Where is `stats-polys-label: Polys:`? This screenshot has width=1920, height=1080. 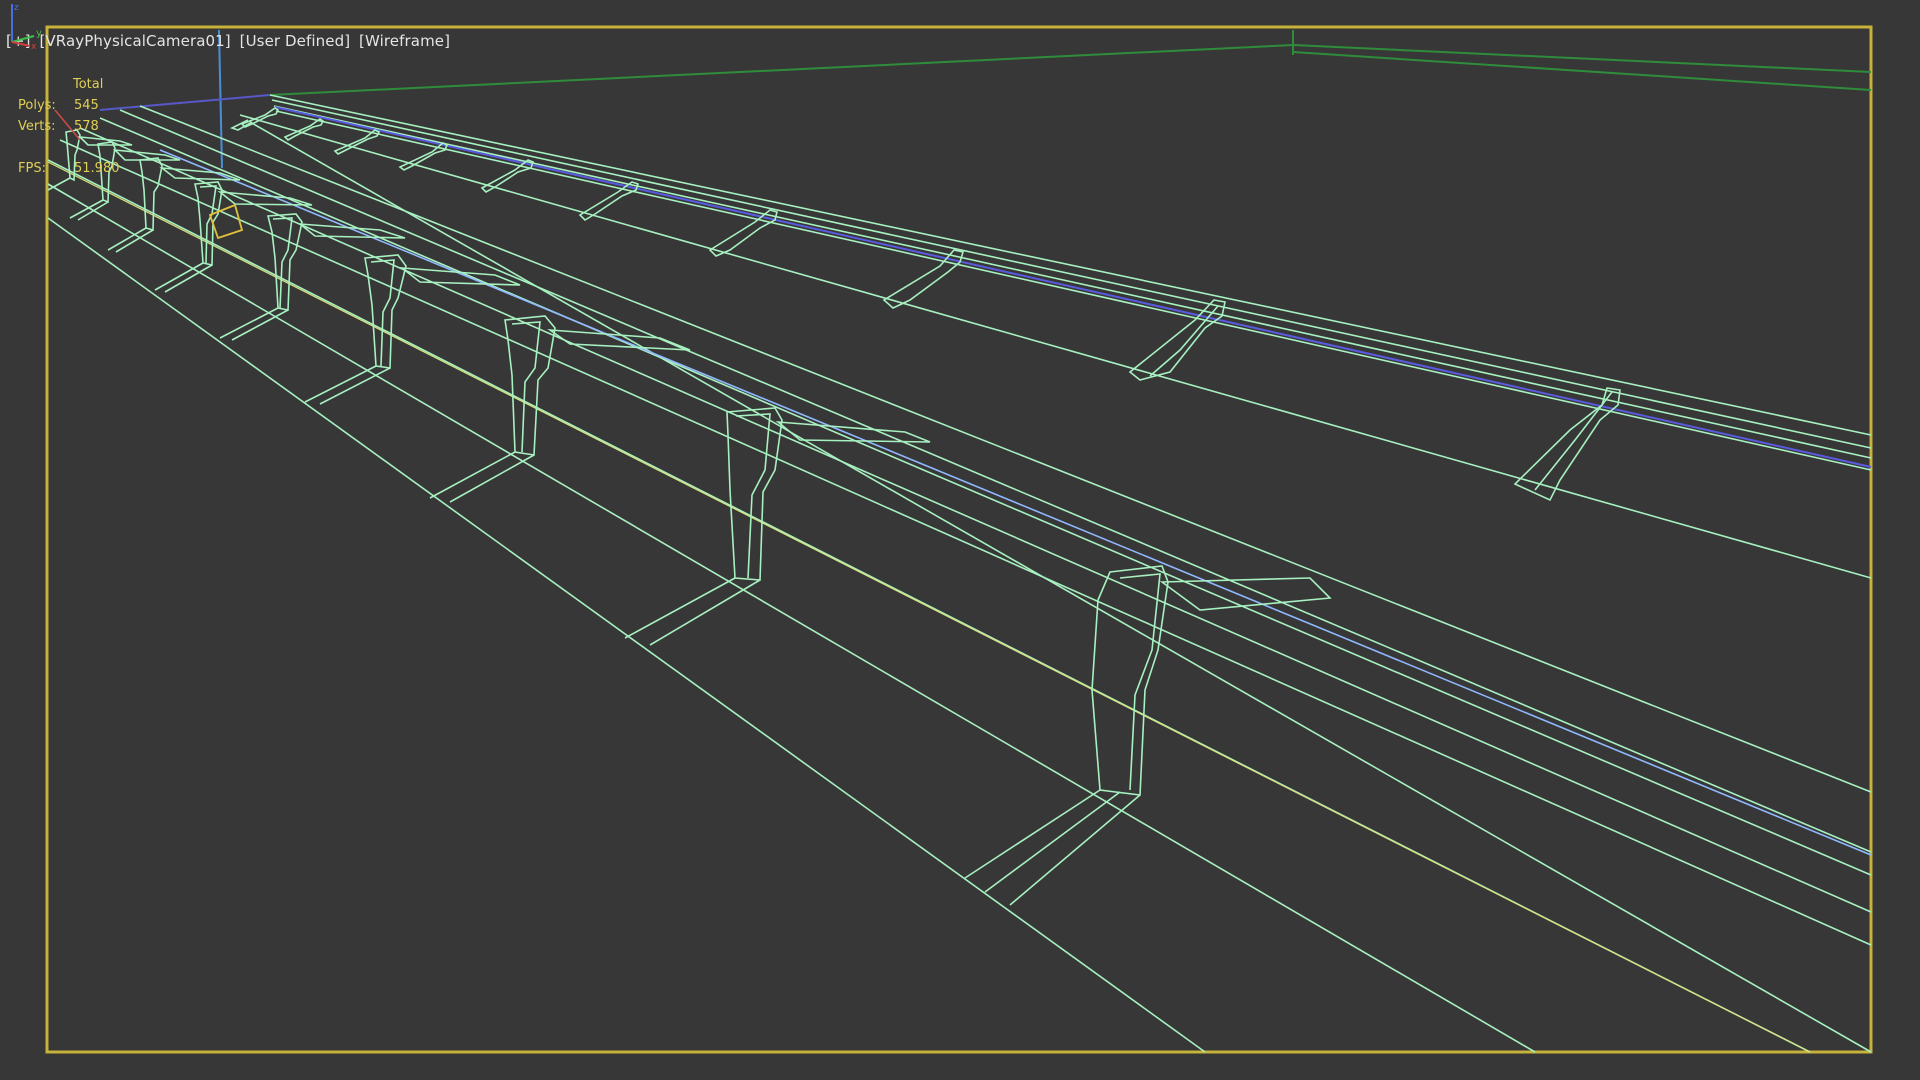 stats-polys-label: Polys: is located at coordinates (37, 105).